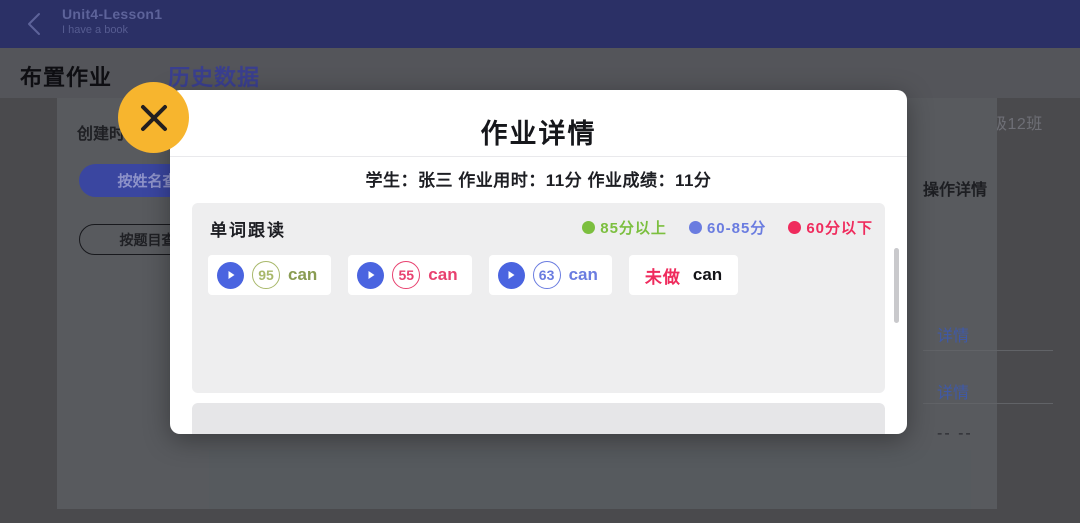  I want to click on score-badge: 95, so click(266, 275).